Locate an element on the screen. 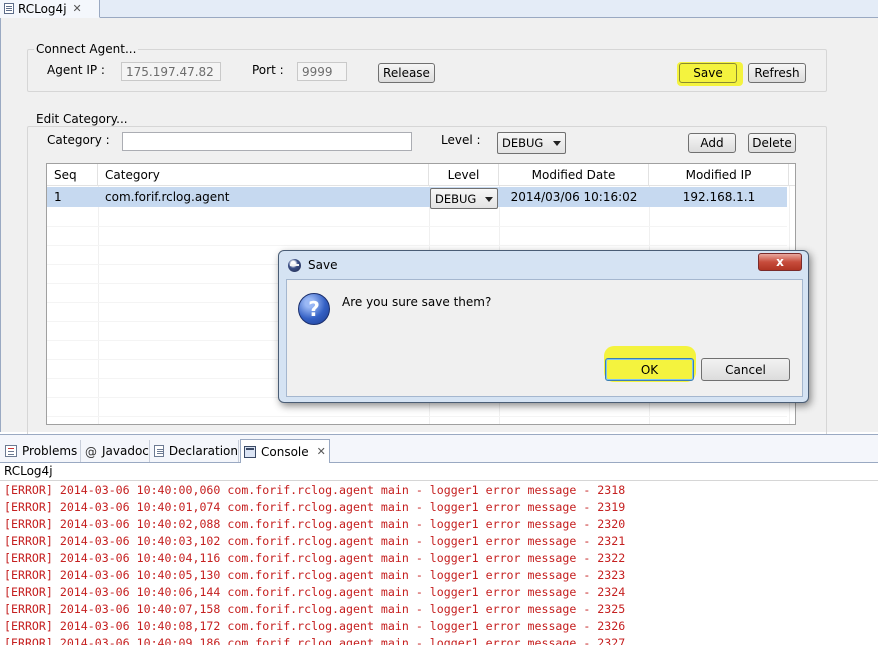 Image resolution: width=878 pixels, height=645 pixels. cell-modified-ip: 192.168.1.1 is located at coordinates (719, 197).